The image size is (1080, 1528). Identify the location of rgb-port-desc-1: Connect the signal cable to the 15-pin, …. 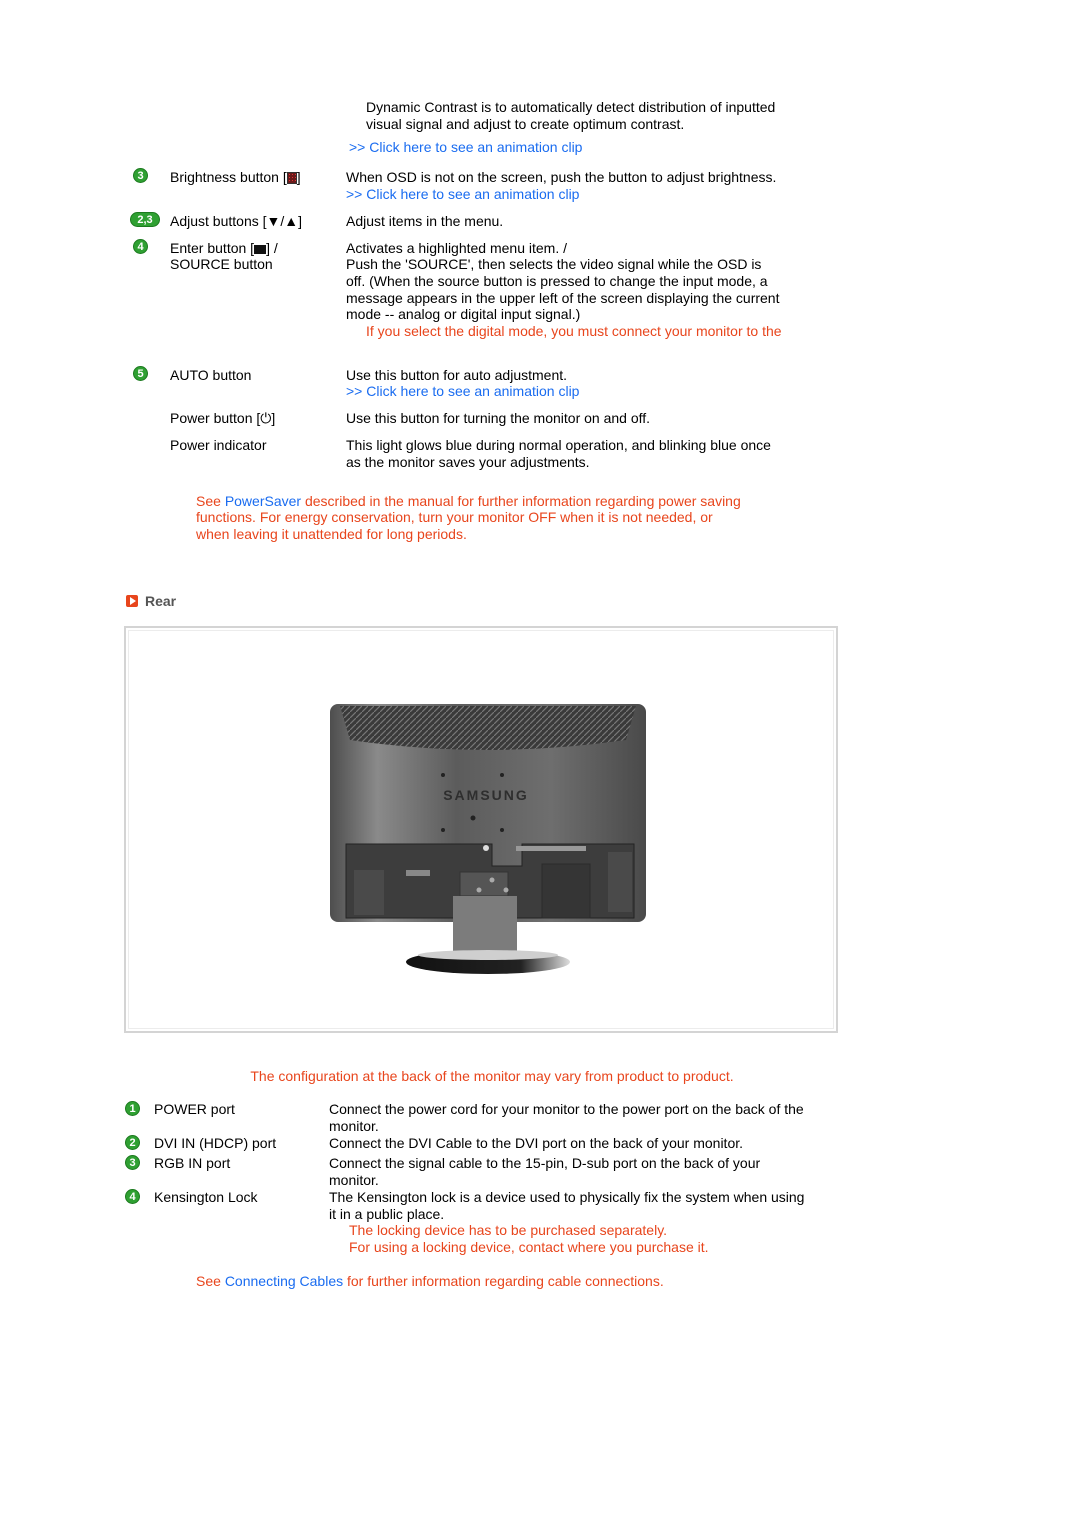
(545, 1163).